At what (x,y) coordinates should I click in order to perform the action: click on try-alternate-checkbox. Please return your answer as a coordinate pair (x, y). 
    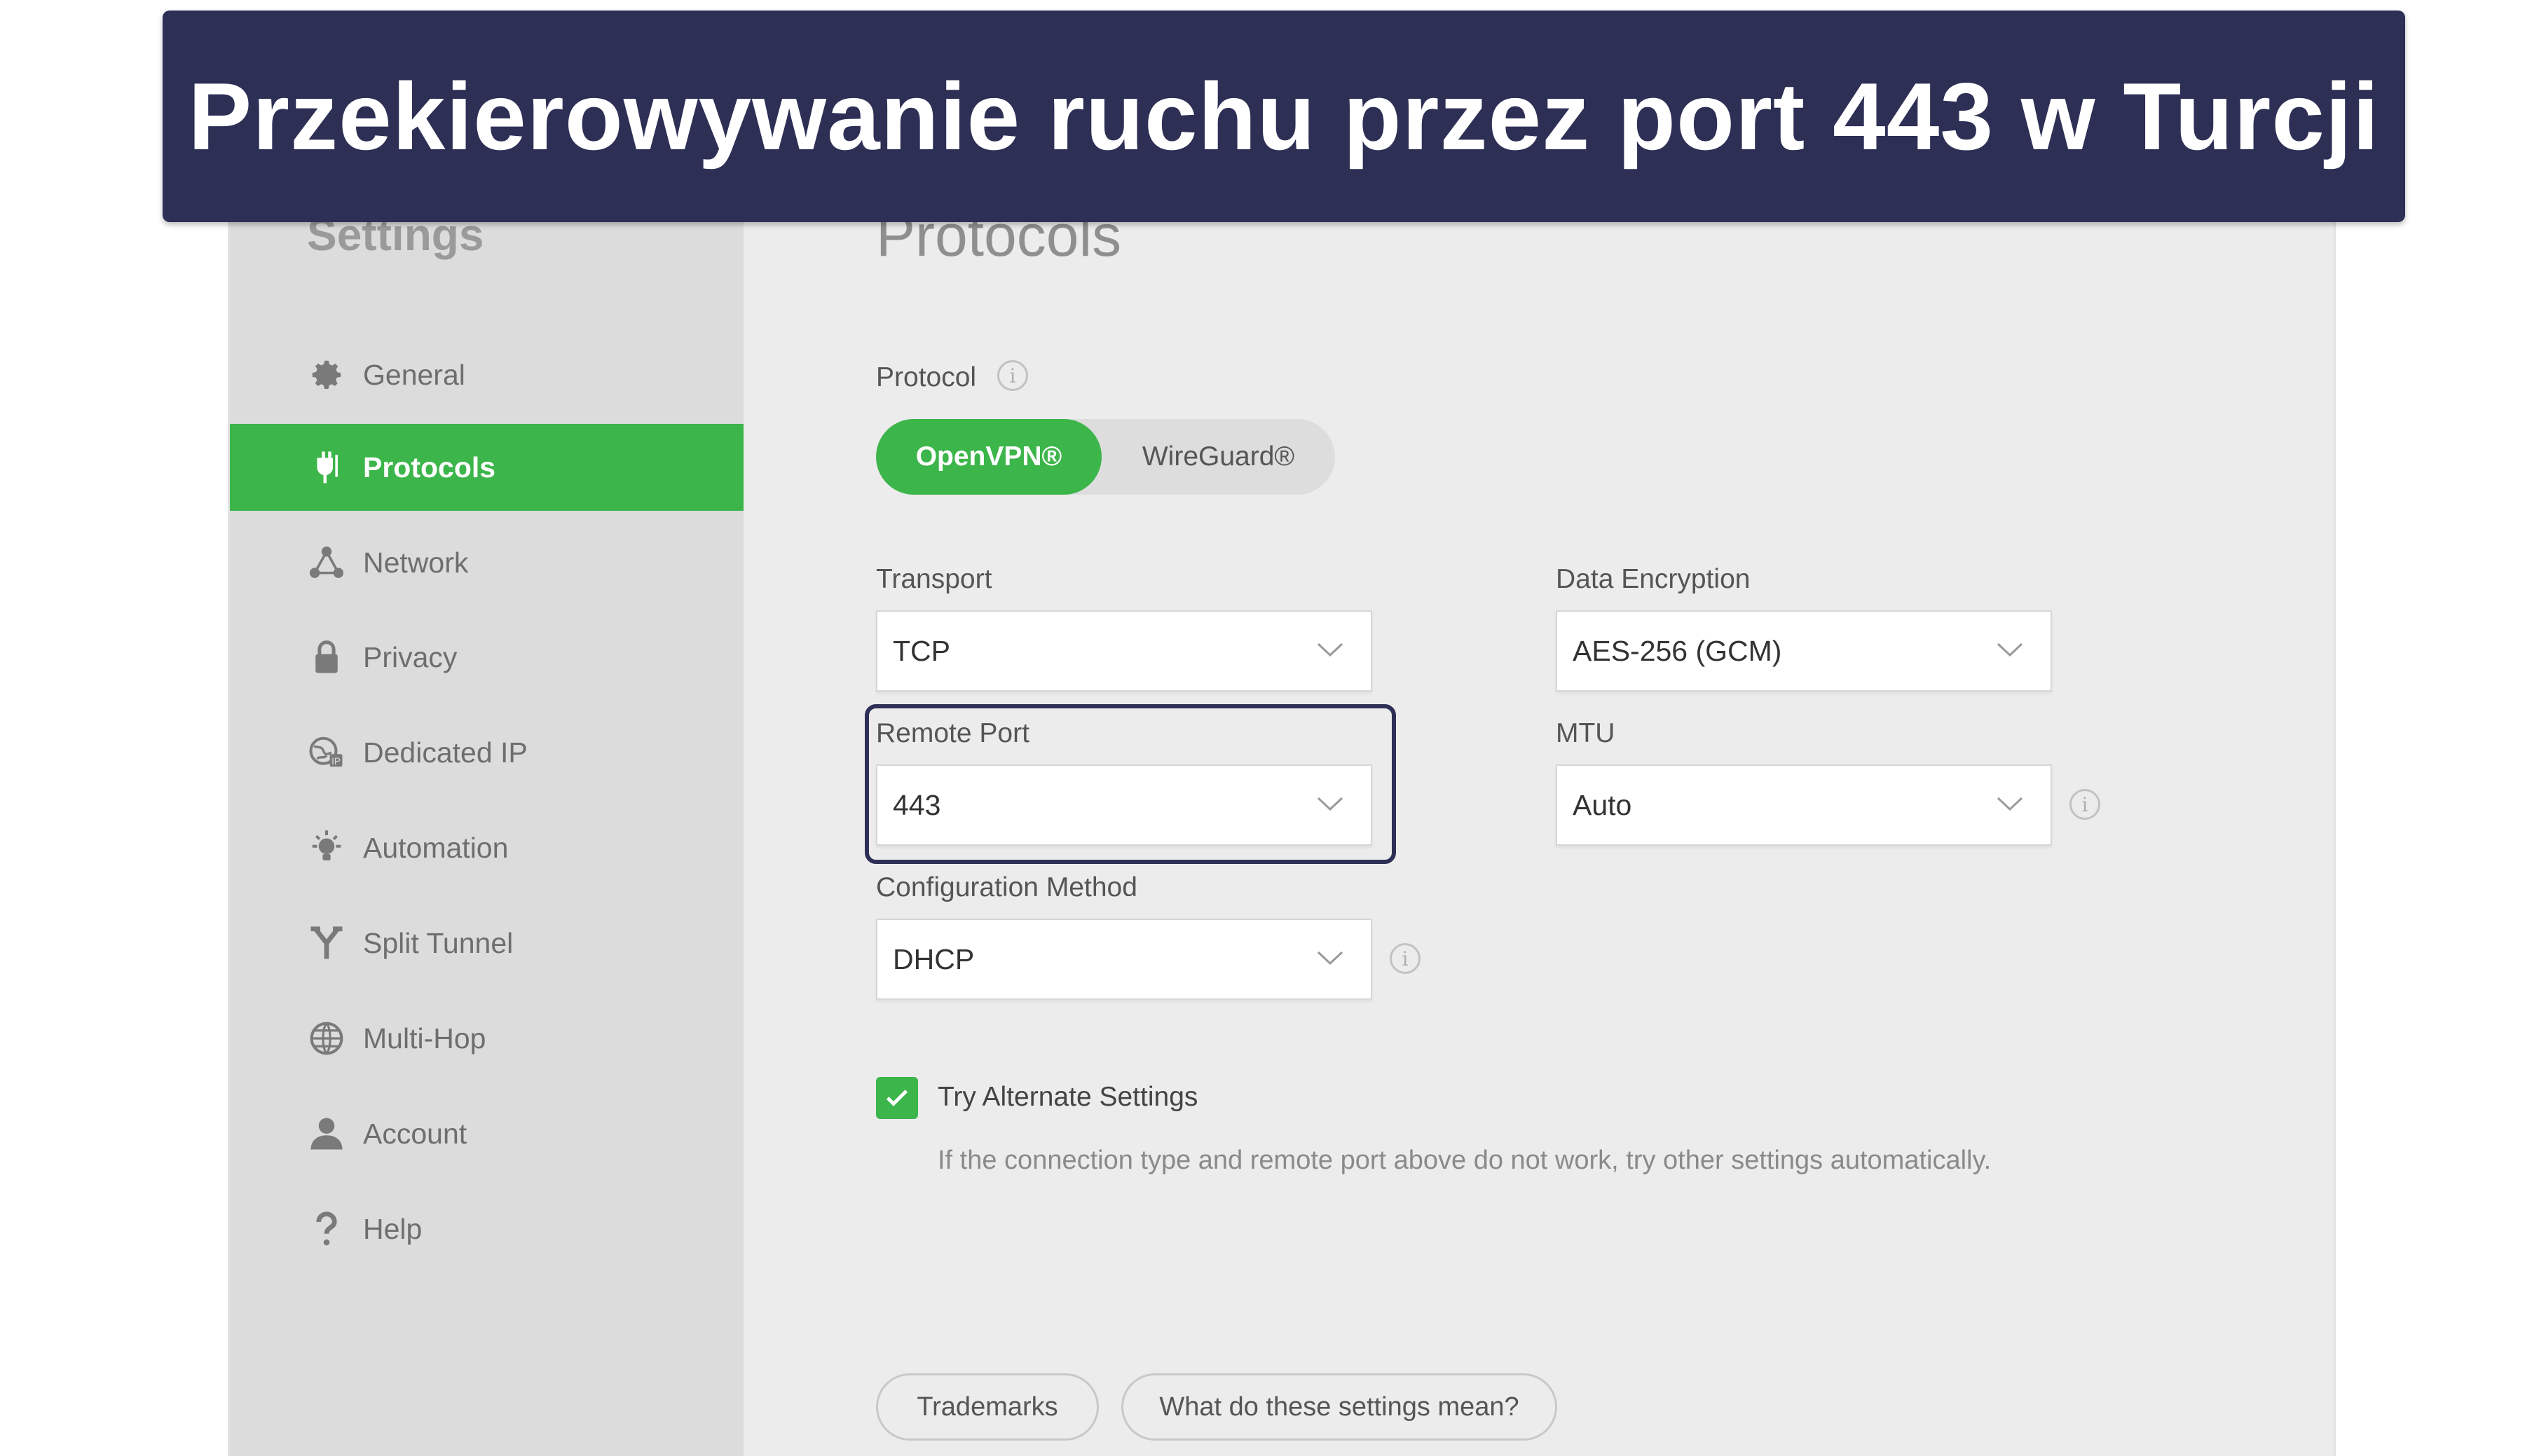
    Looking at the image, I should click on (897, 1098).